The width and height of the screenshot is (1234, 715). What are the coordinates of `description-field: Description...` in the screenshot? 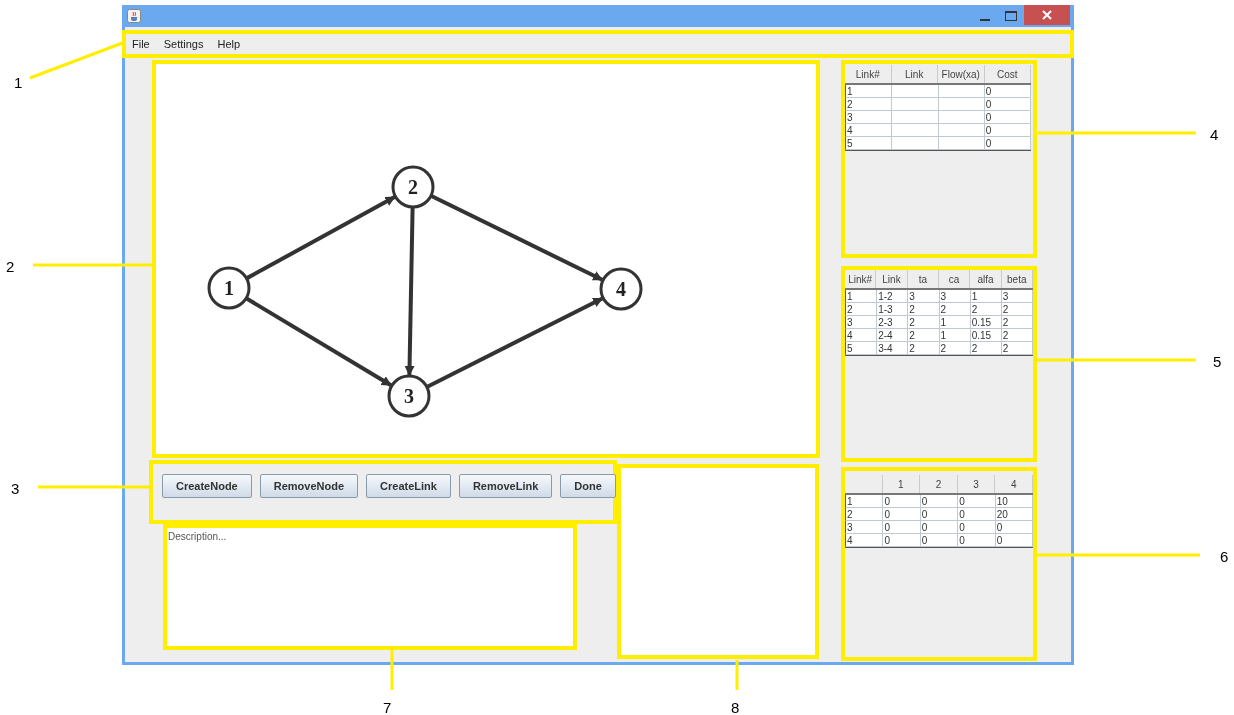 It's located at (370, 587).